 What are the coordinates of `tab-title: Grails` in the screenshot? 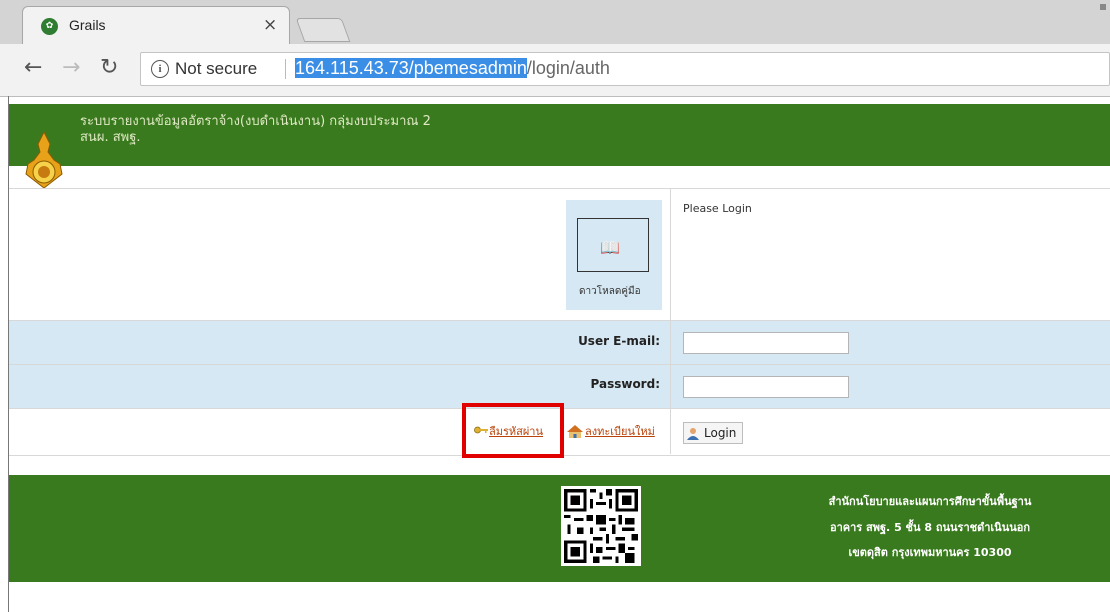 It's located at (87, 25).